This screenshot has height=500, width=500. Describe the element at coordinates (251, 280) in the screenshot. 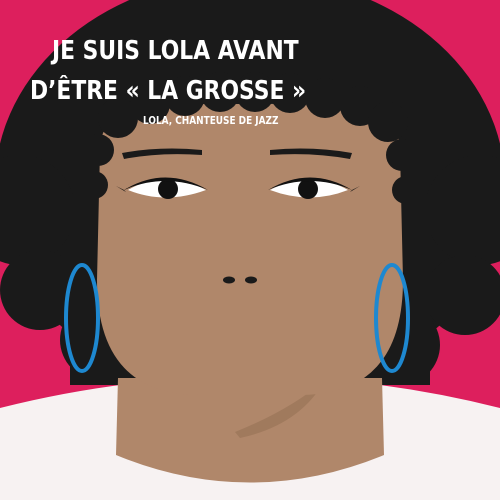

I see `right-nostril` at that location.